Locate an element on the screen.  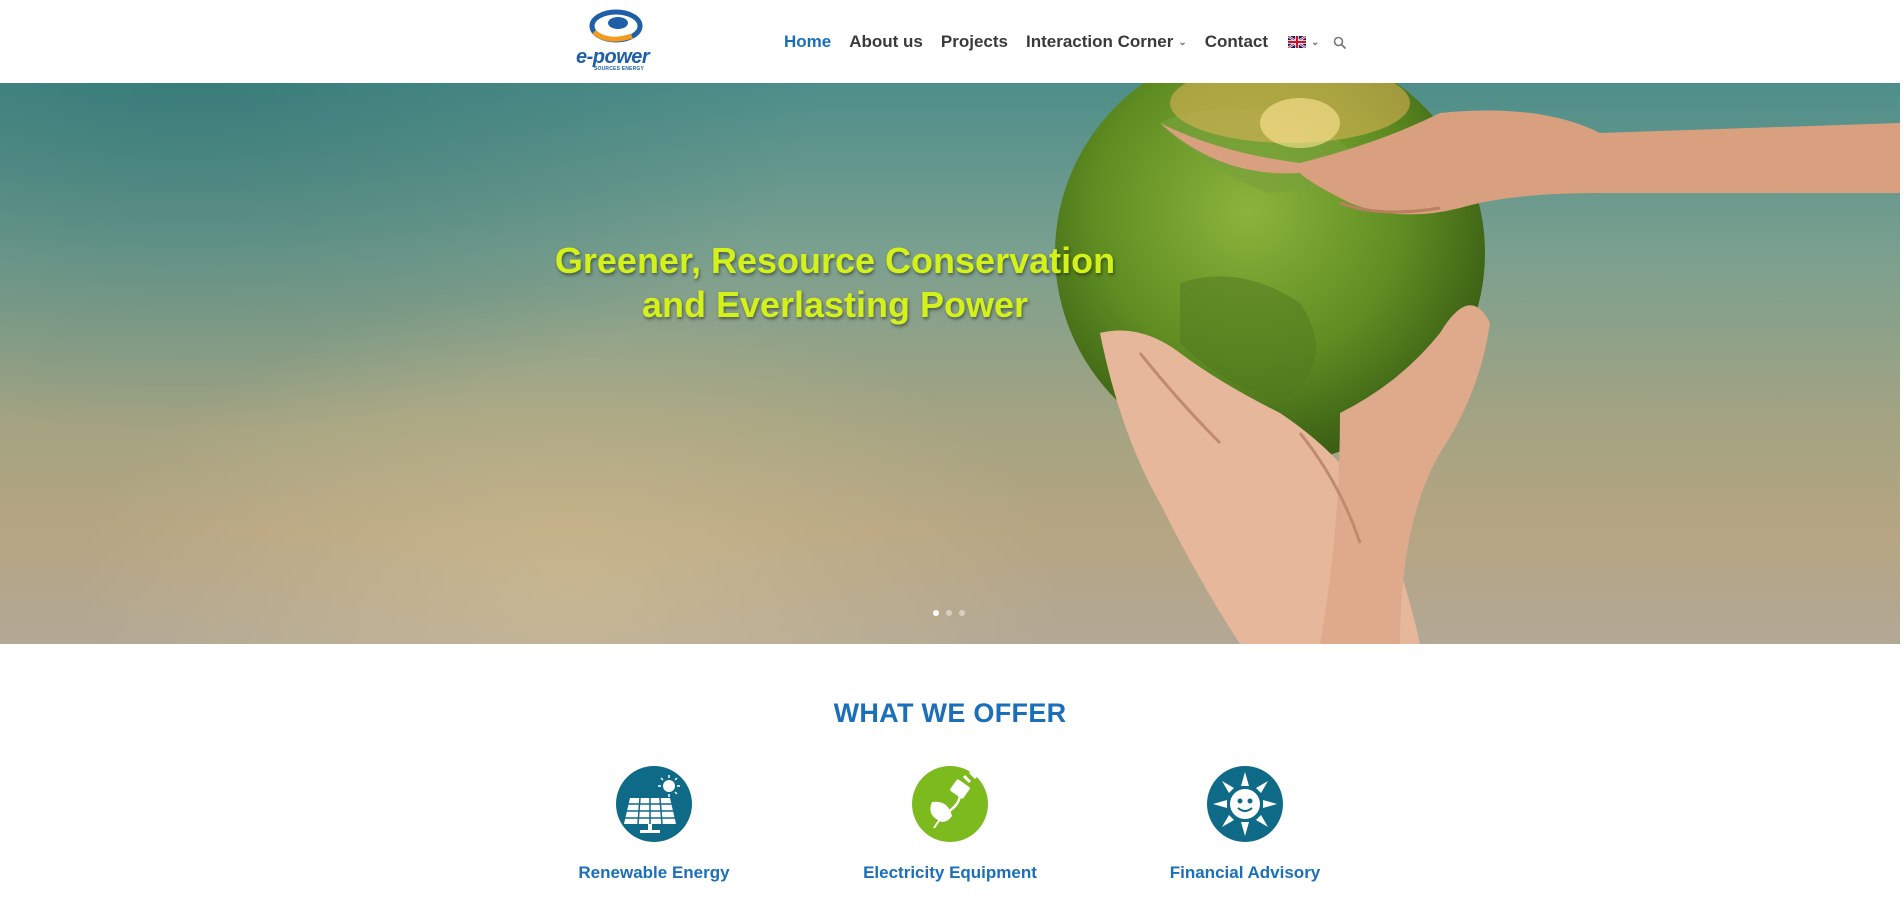
slider-pagination is located at coordinates (952, 613).